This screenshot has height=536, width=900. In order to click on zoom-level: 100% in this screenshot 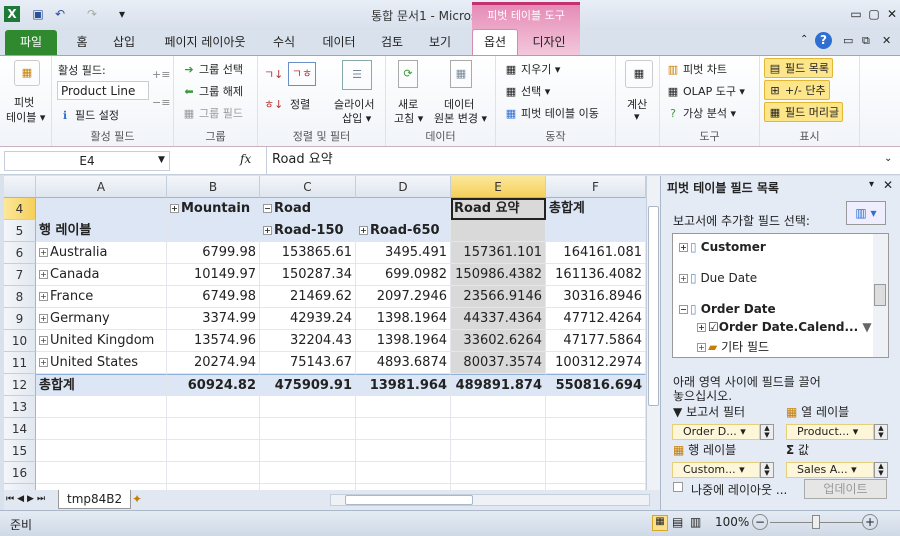, I will do `click(732, 522)`.